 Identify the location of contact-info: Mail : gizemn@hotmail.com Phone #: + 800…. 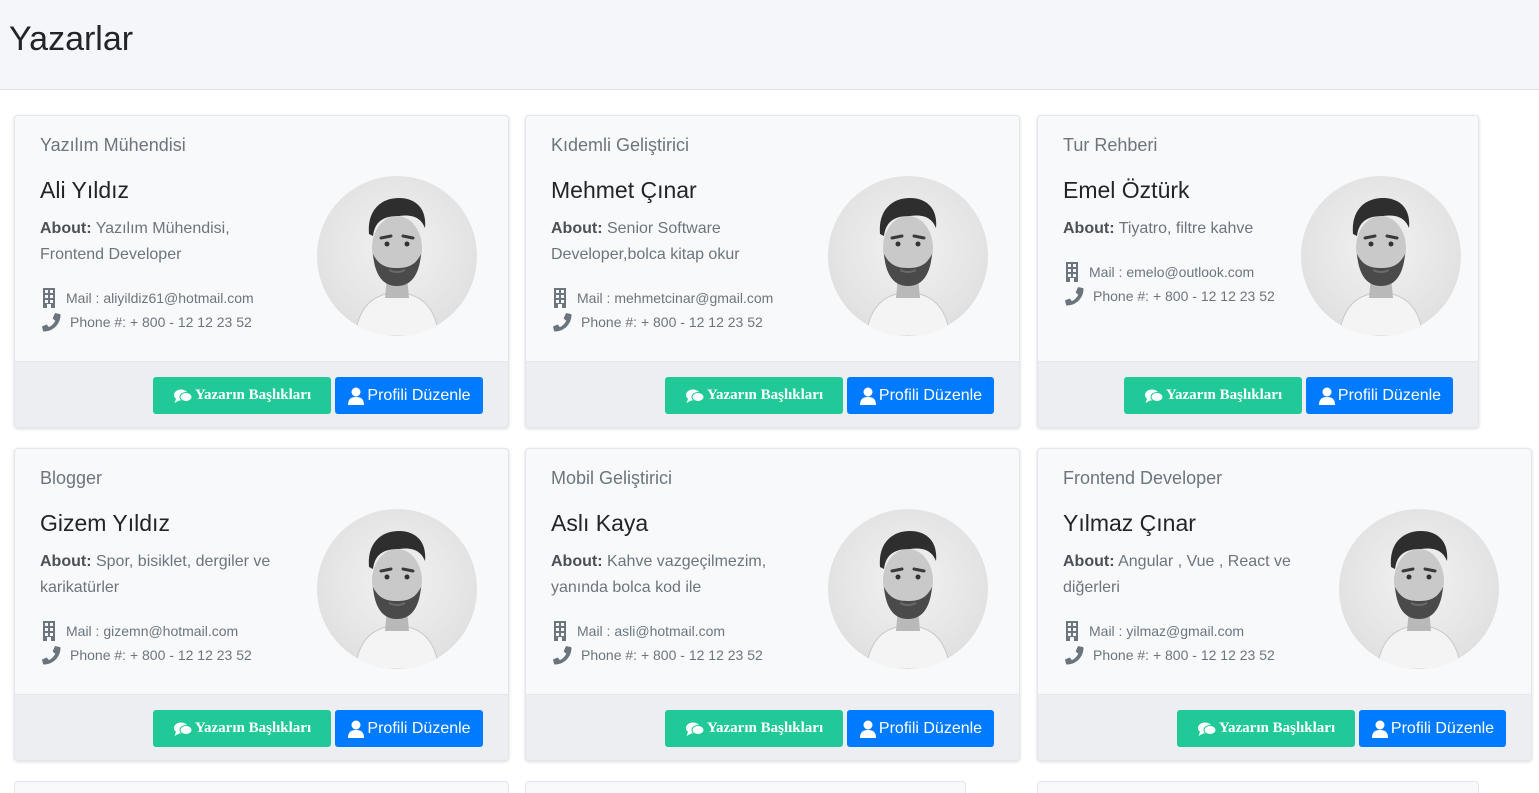
(180, 643).